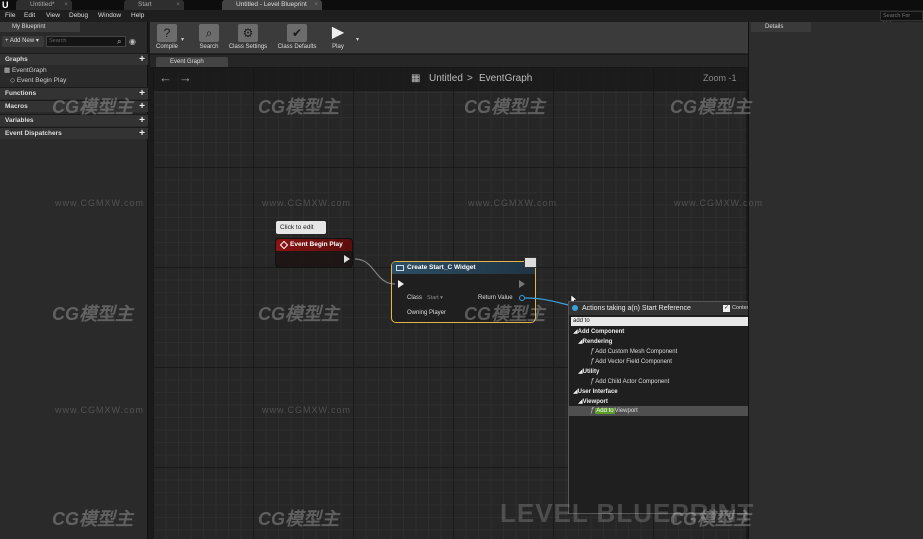  Describe the element at coordinates (187, 62) in the screenshot. I see `tab-label: Event Graph` at that location.